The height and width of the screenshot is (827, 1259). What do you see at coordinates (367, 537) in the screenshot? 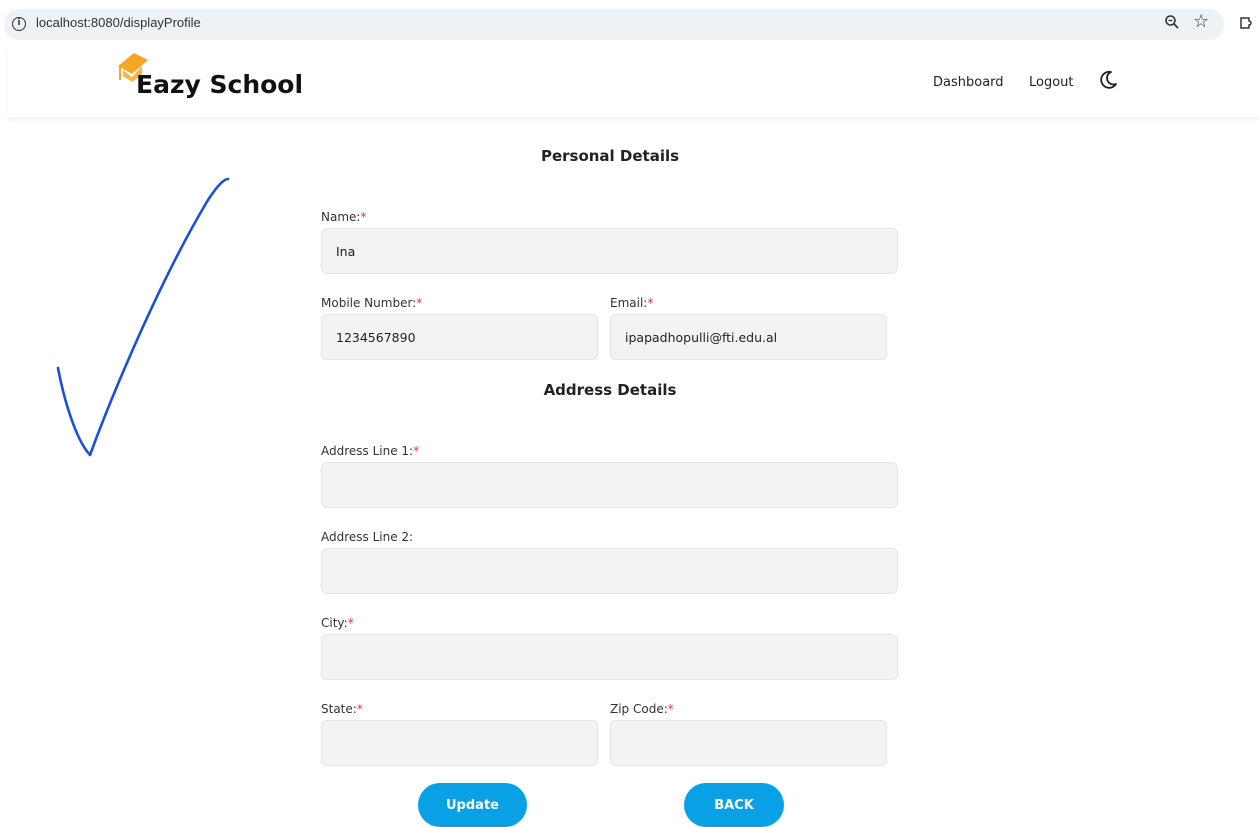
I see `address-line-2-label: Address Line 2:` at bounding box center [367, 537].